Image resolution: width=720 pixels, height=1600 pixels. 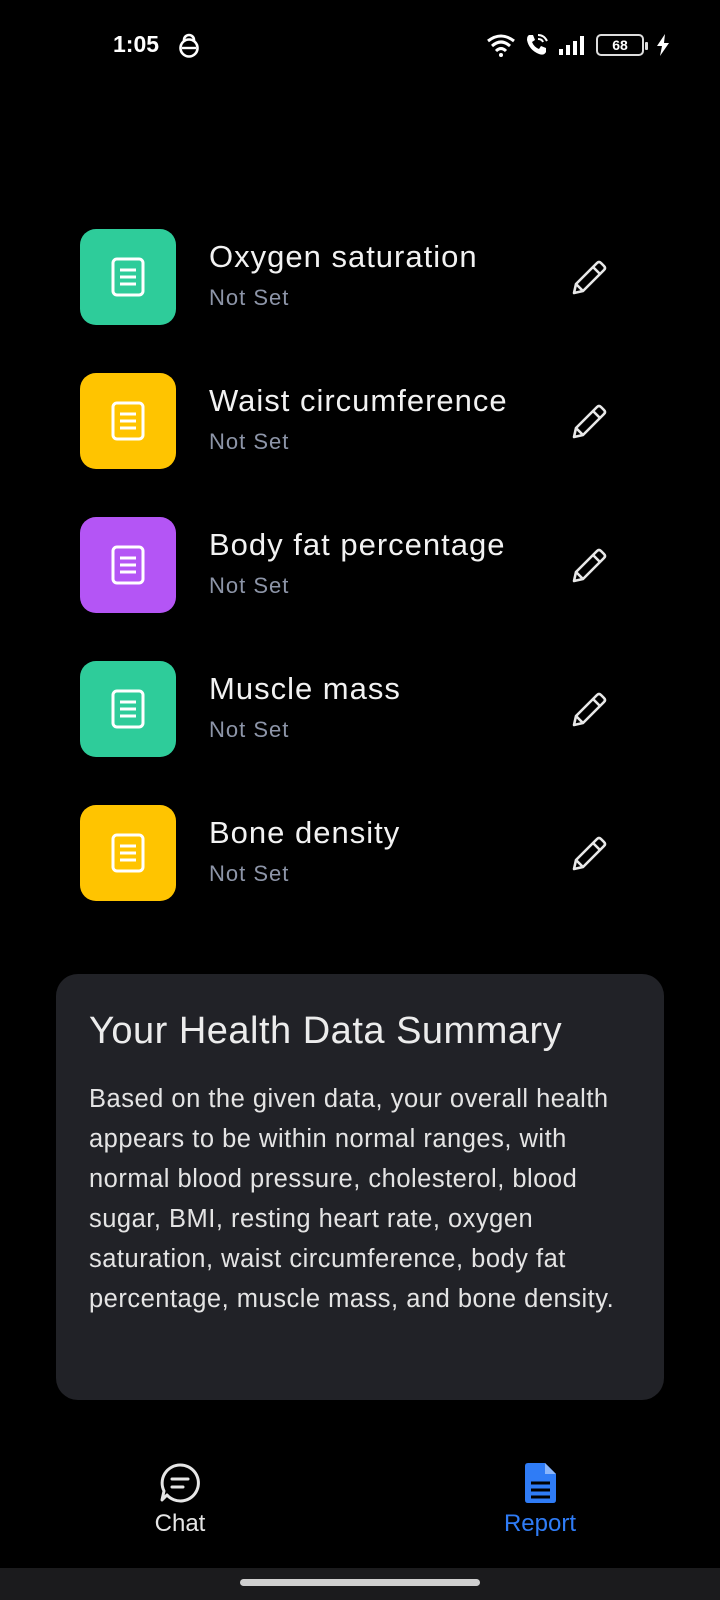 What do you see at coordinates (305, 688) in the screenshot?
I see `metric-title: Muscle mass` at bounding box center [305, 688].